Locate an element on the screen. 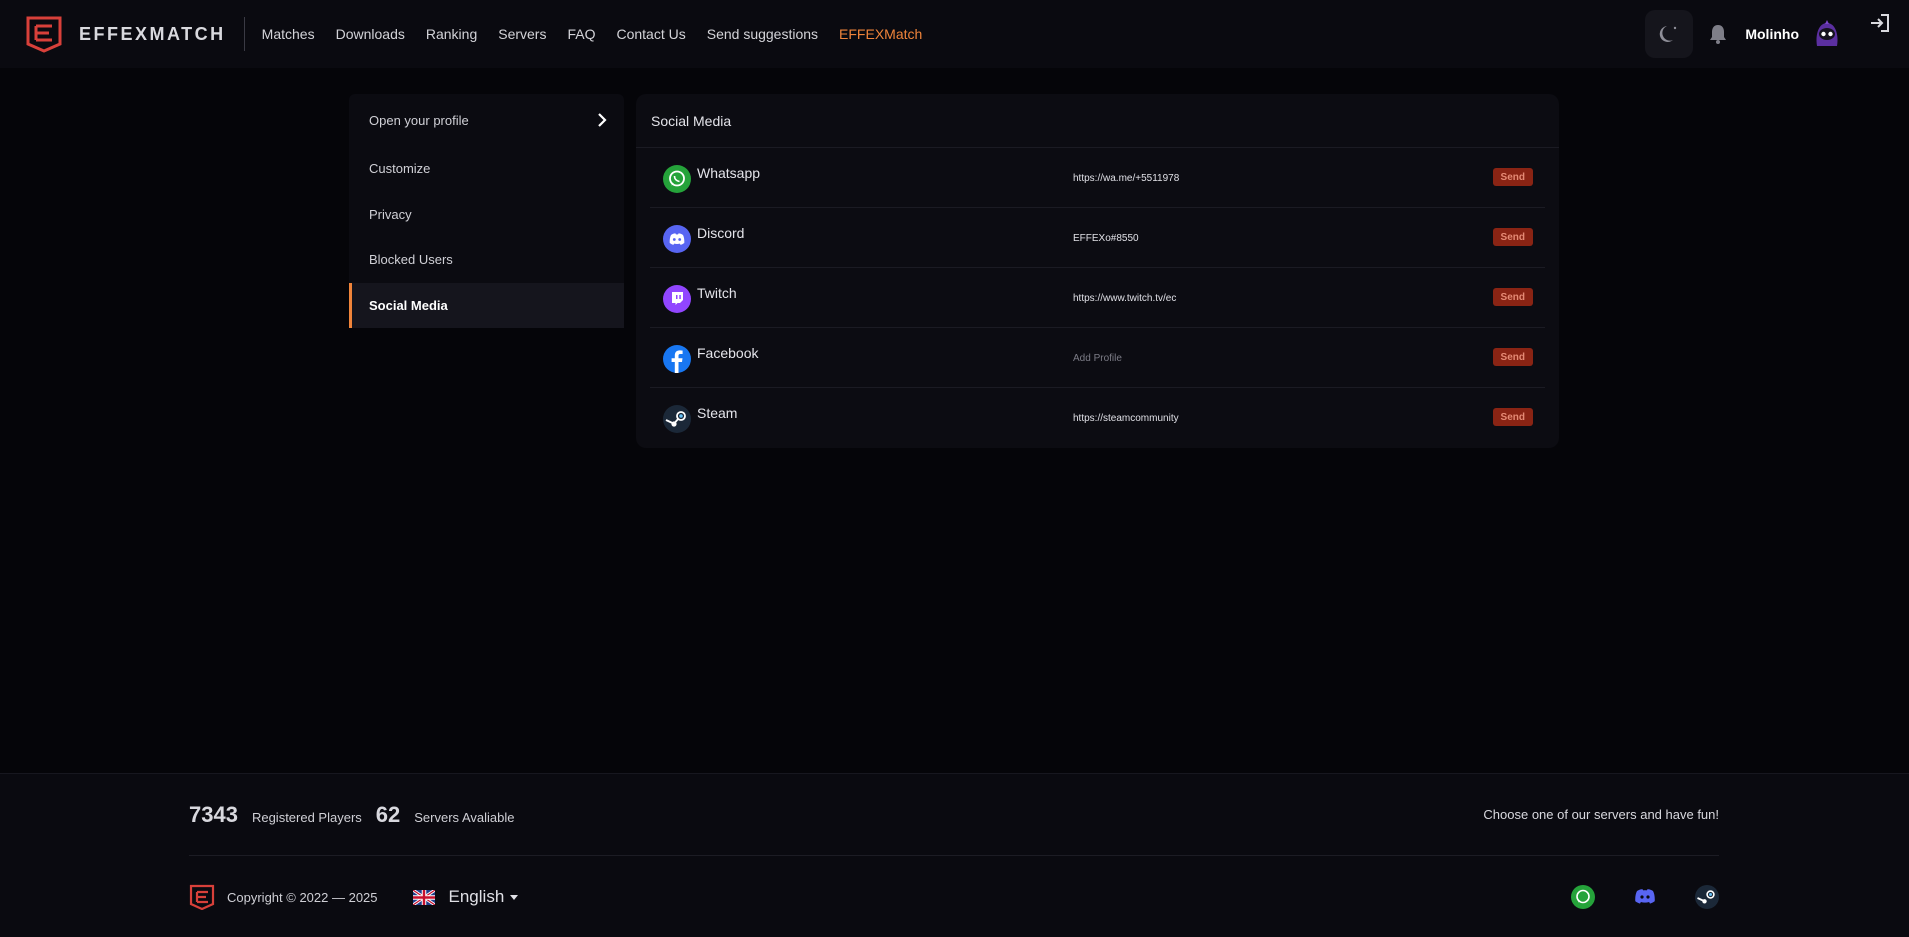 The image size is (1909, 937). social-row-discord: Discord EFFEXo#8550 Send is located at coordinates (1097, 238).